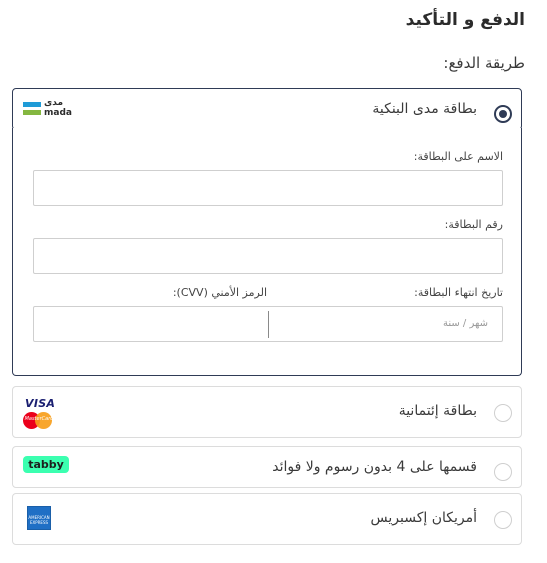  I want to click on mada-green-bar, so click(32, 112).